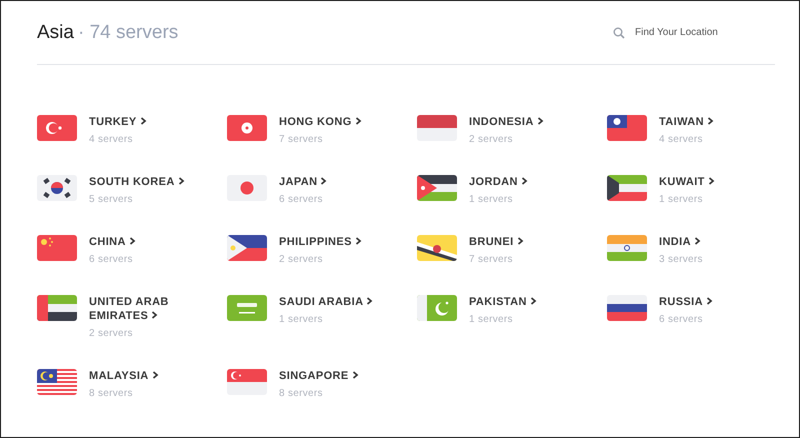  I want to click on country-link: INDIA, so click(681, 242).